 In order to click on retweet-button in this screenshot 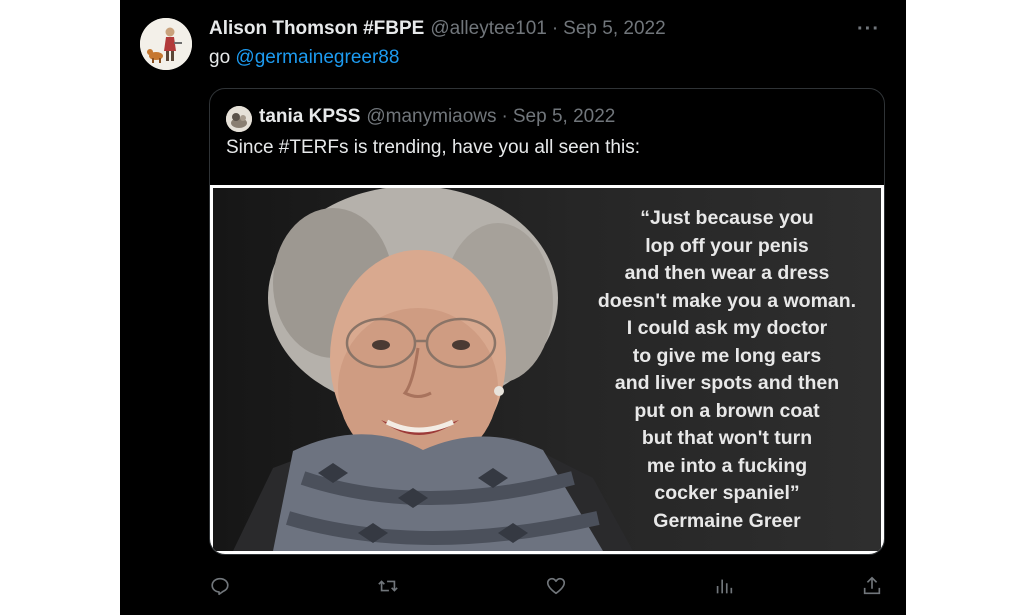, I will do `click(388, 586)`.